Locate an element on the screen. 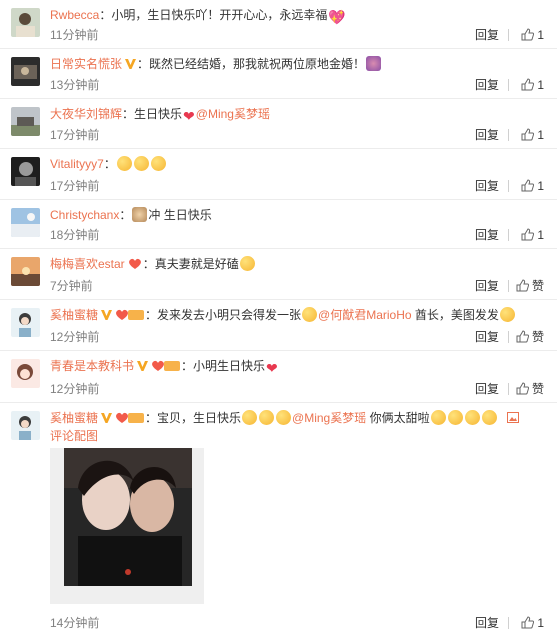 The width and height of the screenshot is (557, 633). heart-icon: ❤ is located at coordinates (272, 368).